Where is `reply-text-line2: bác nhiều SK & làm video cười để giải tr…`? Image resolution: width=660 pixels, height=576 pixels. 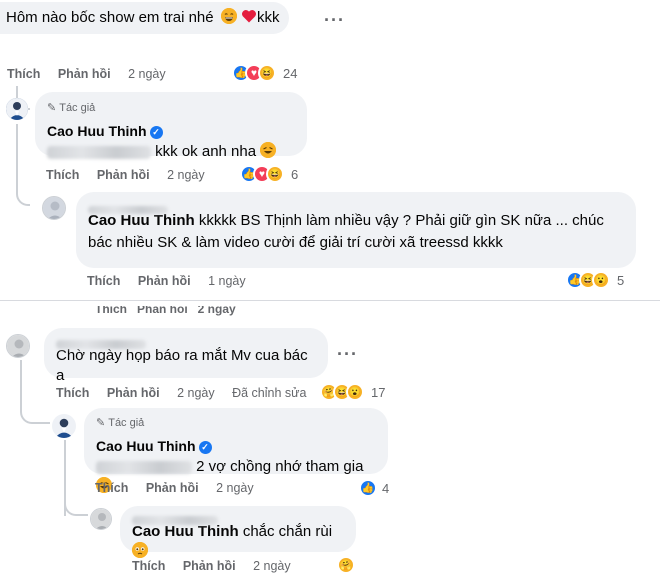
reply-text-line2: bác nhiều SK & làm video cười để giải tr… is located at coordinates (295, 242).